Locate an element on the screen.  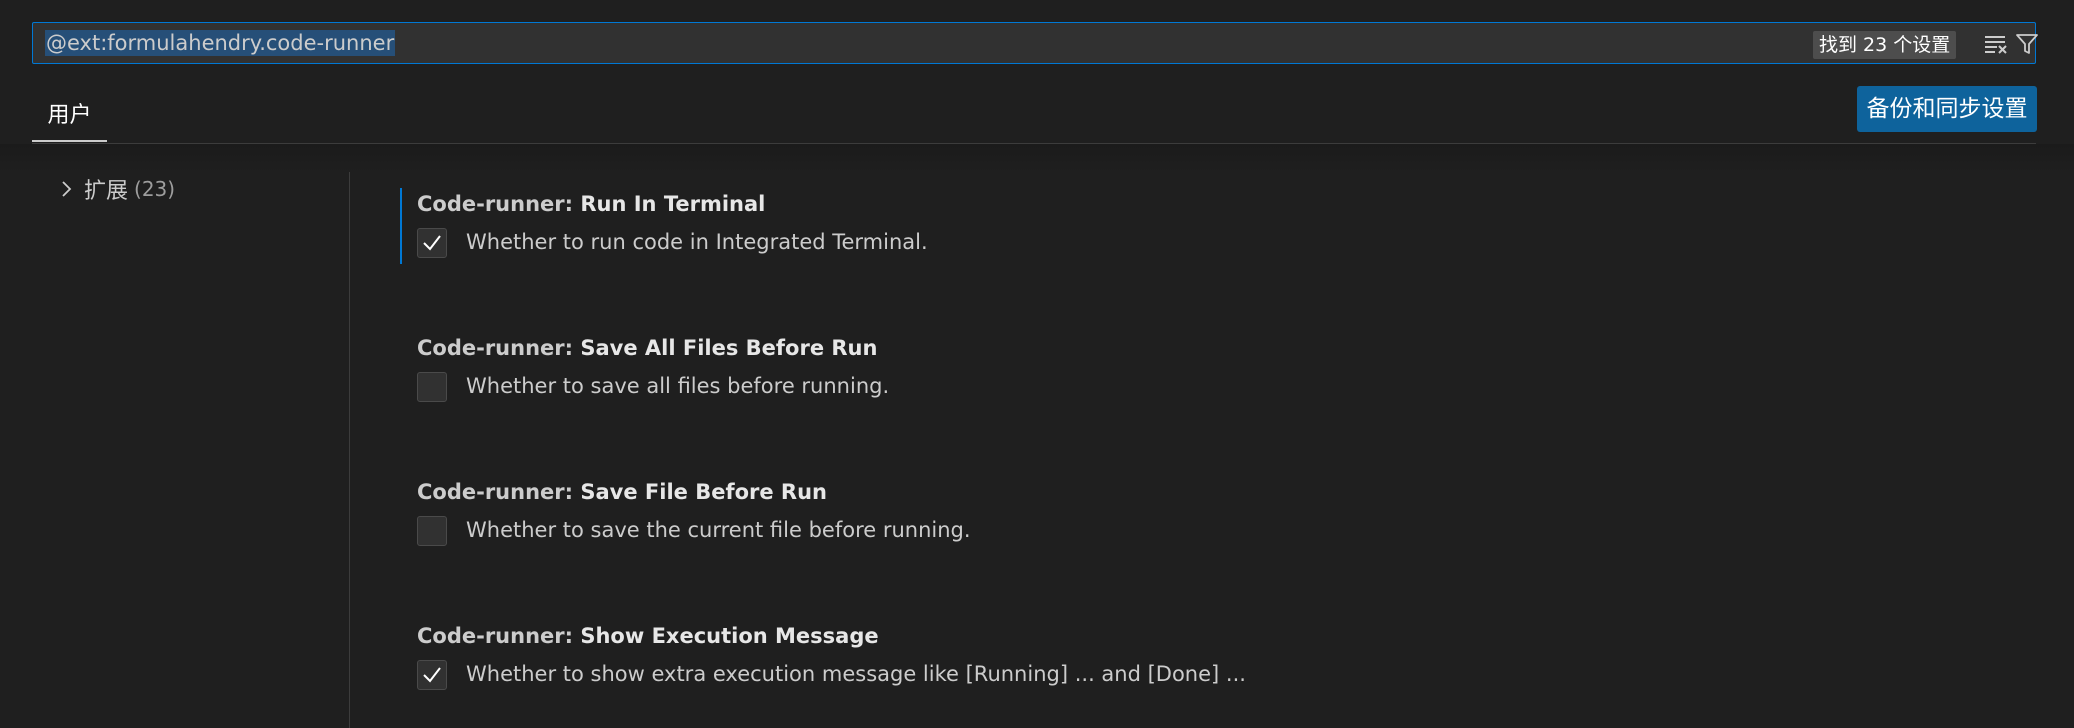
save-file-checkbox is located at coordinates (432, 531).